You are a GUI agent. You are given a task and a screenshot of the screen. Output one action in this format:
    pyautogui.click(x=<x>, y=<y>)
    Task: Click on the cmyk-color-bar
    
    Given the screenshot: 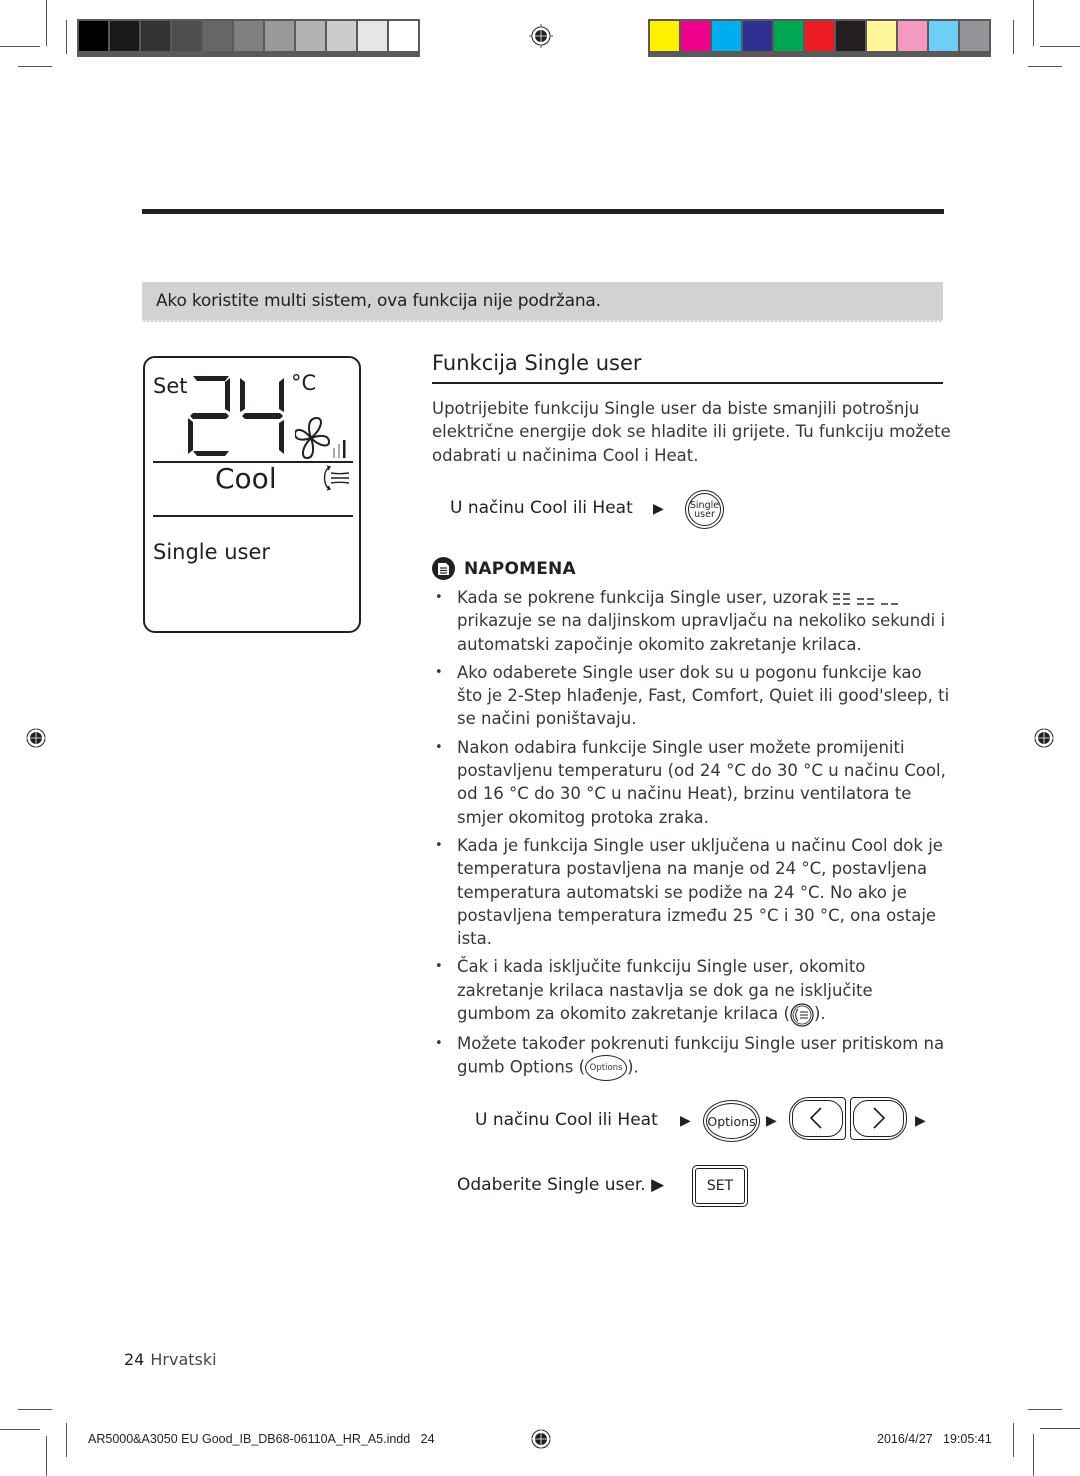 What is the action you would take?
    pyautogui.click(x=819, y=38)
    